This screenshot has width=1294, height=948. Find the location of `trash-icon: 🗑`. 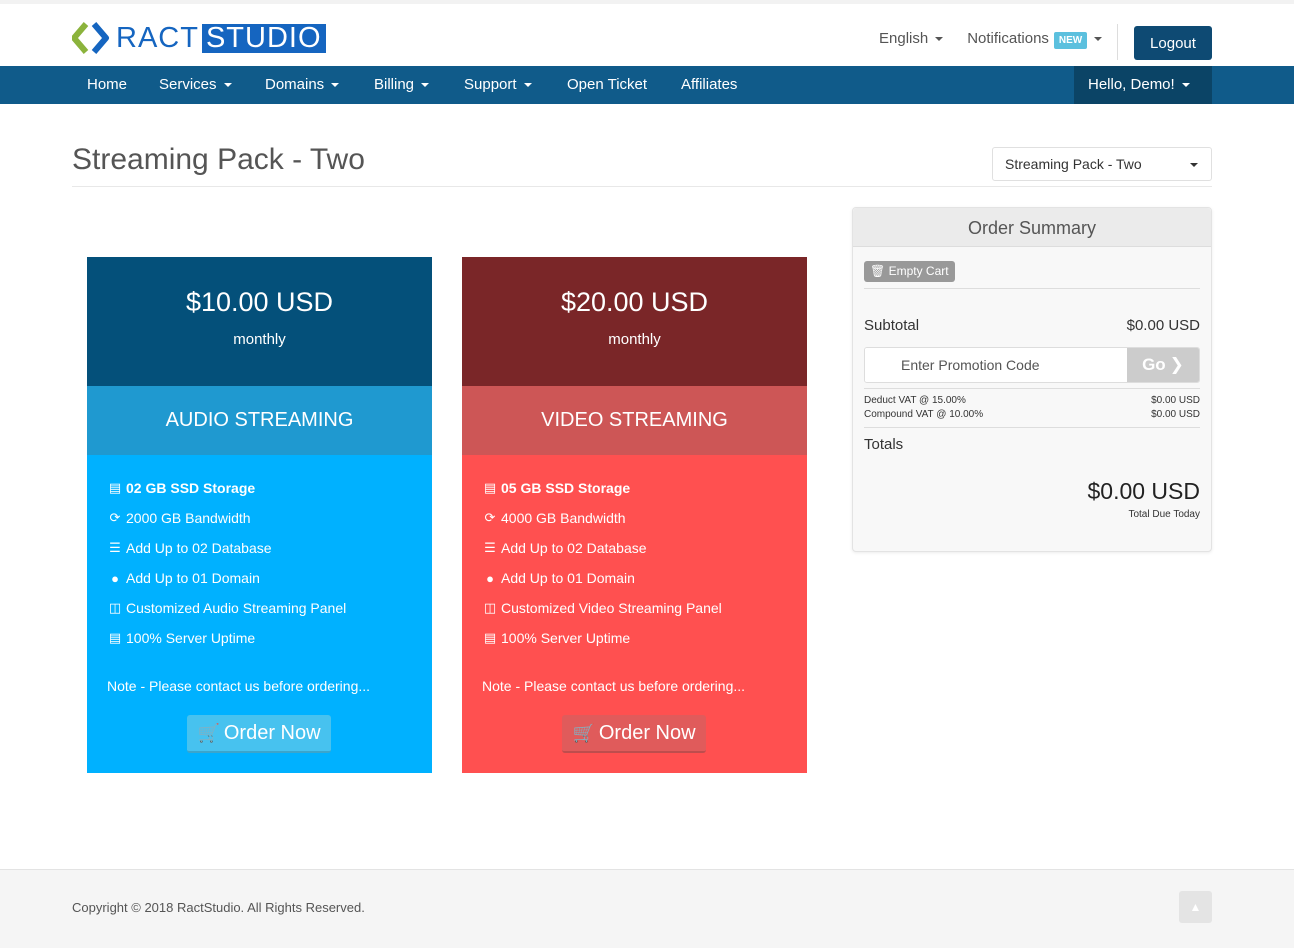

trash-icon: 🗑 is located at coordinates (878, 271).